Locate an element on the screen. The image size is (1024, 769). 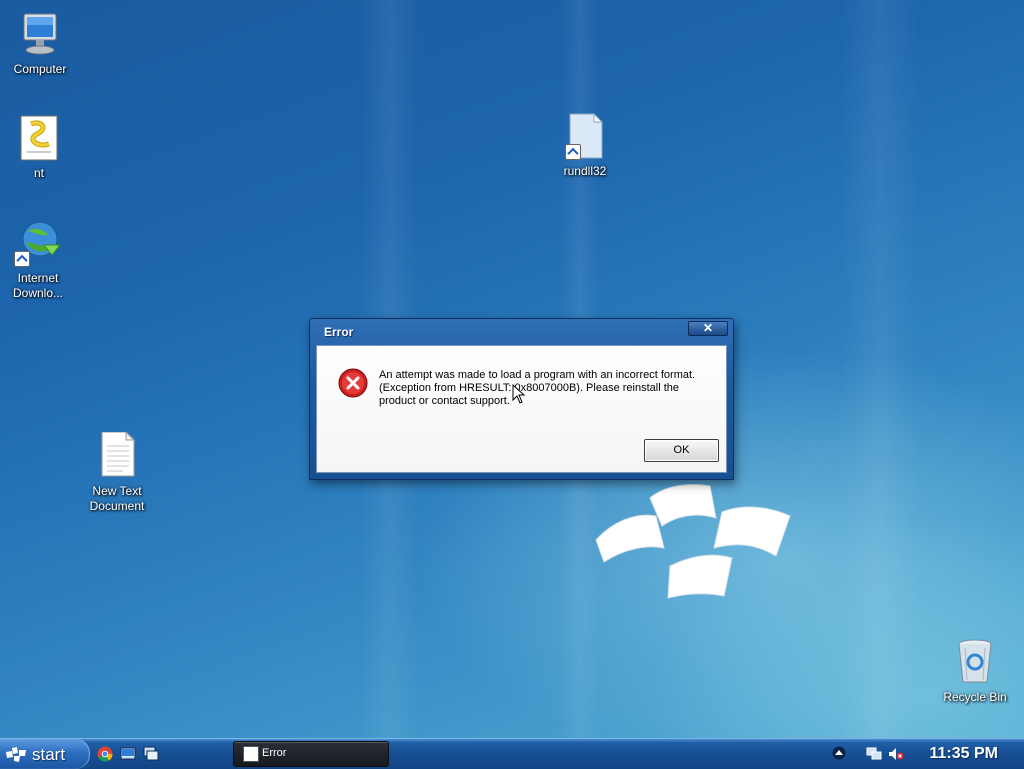
taskbar-button-error: Error is located at coordinates (311, 754).